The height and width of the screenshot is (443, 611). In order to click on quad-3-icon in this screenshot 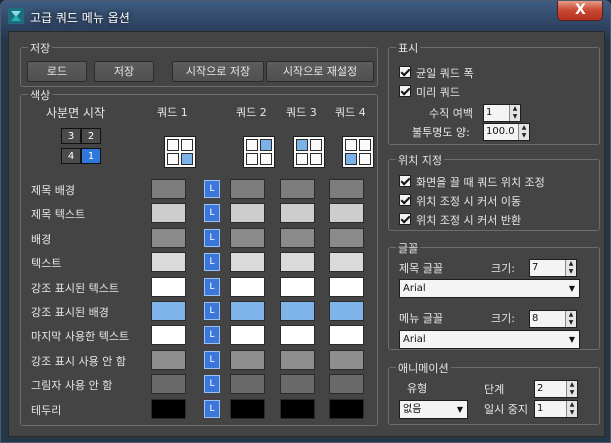, I will do `click(309, 152)`.